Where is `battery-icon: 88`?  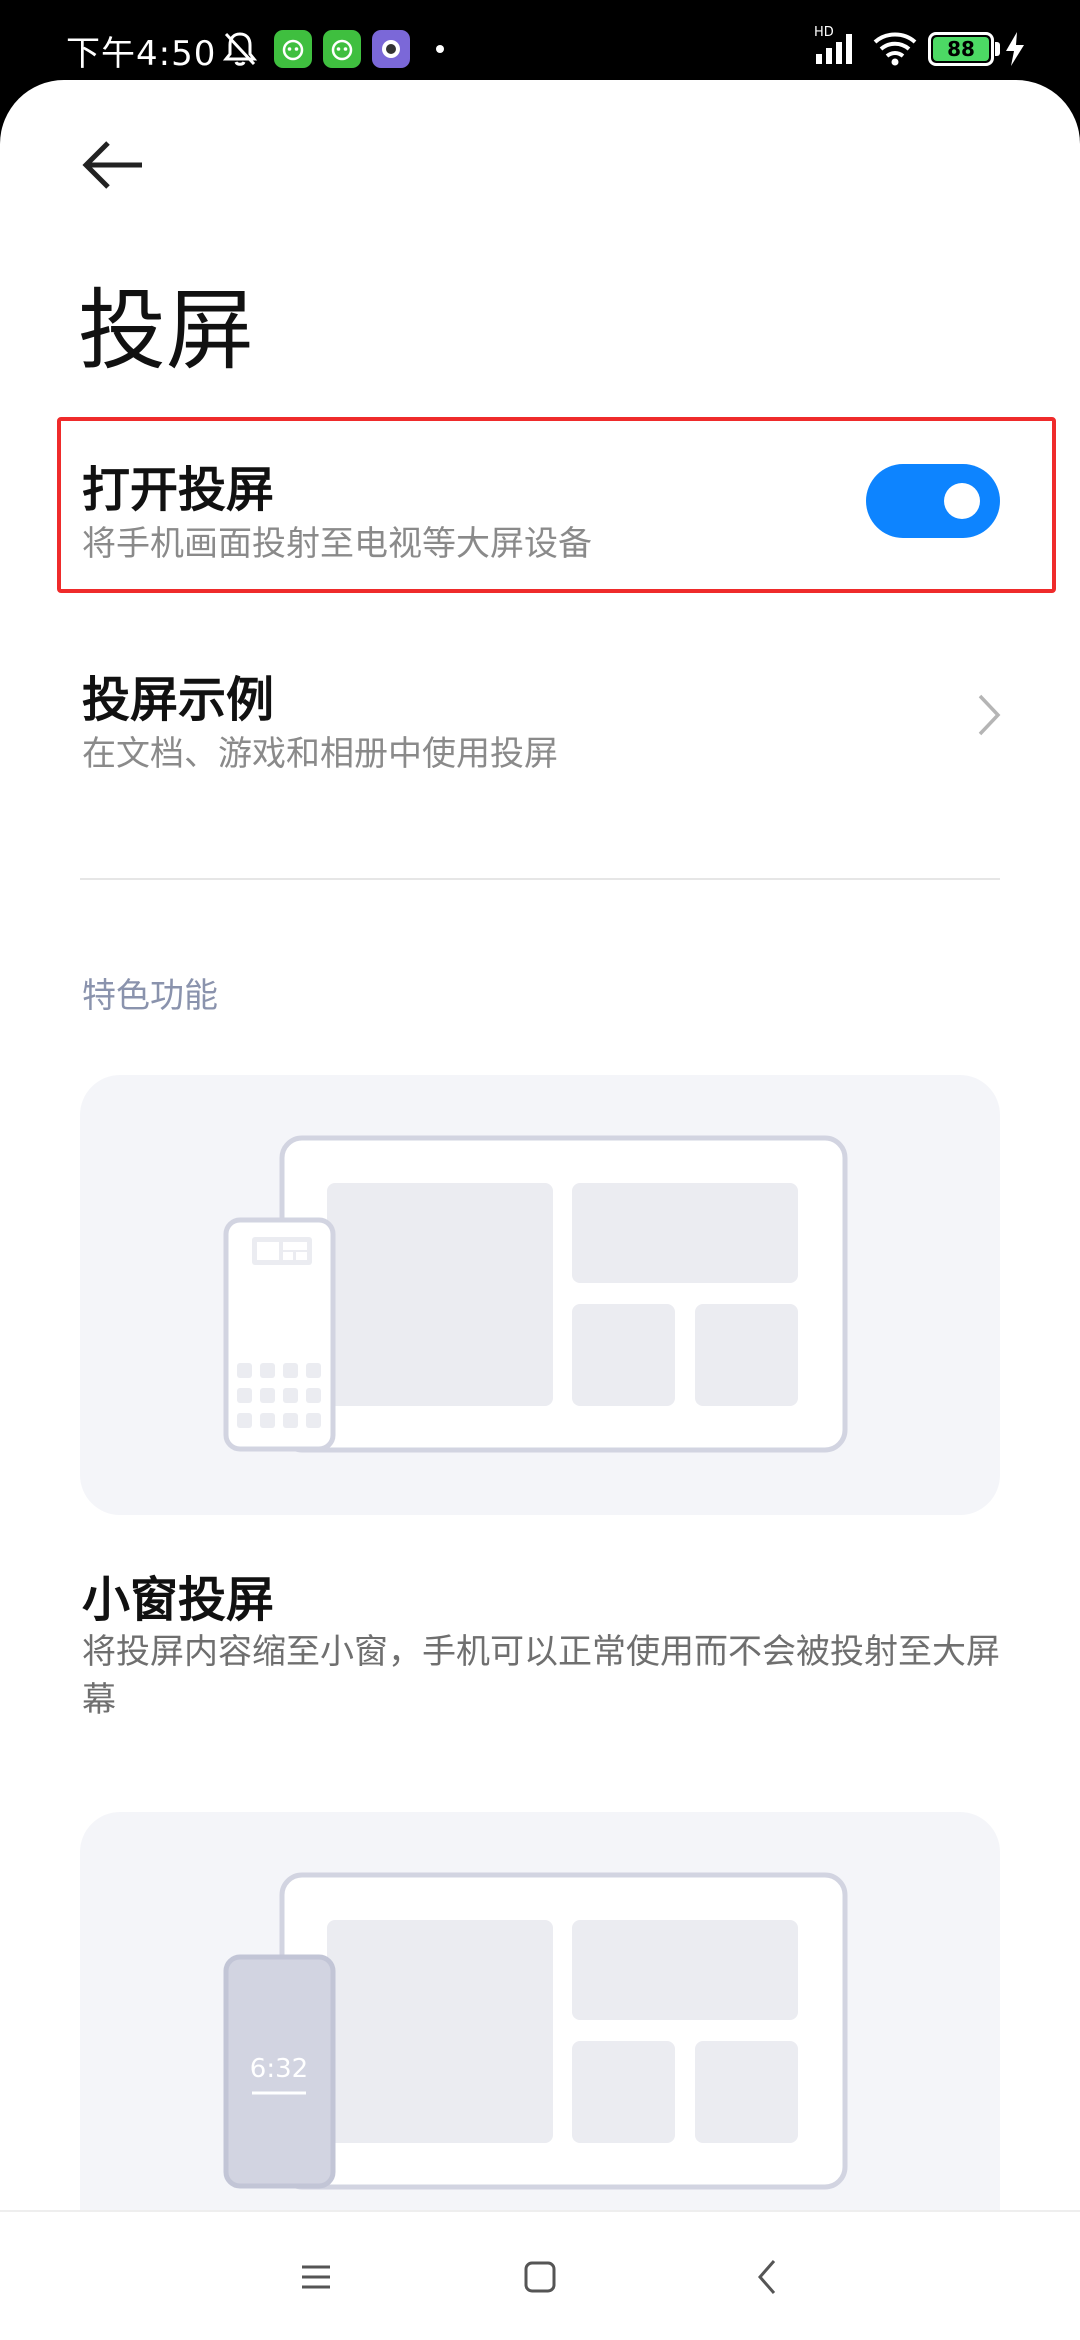 battery-icon: 88 is located at coordinates (961, 49).